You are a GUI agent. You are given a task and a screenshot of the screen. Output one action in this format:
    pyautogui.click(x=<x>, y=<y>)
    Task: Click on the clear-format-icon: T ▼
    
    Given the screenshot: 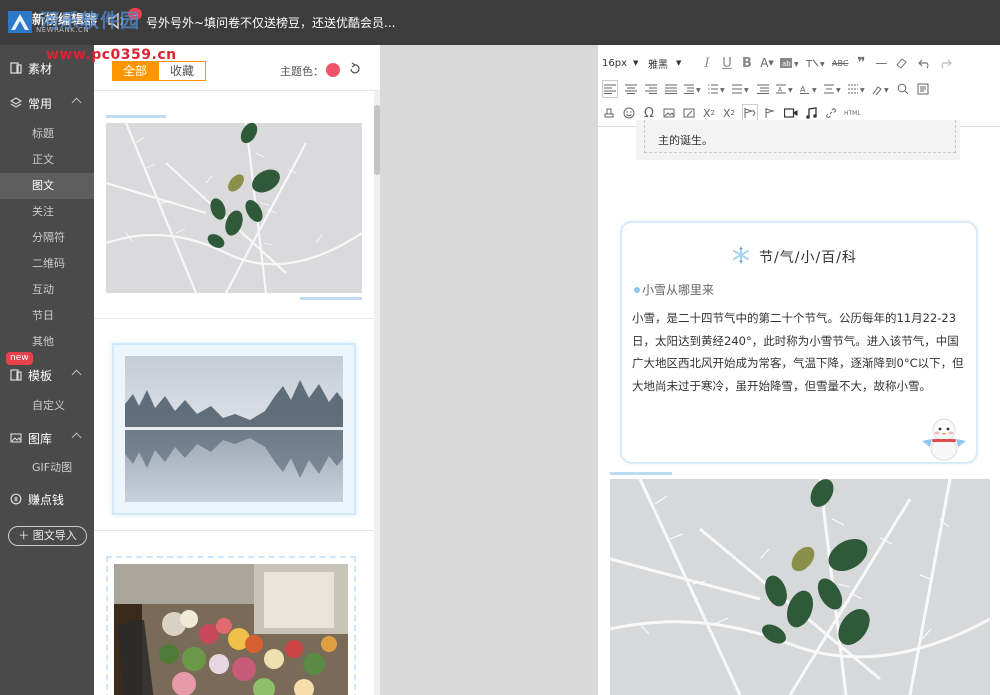 What is the action you would take?
    pyautogui.click(x=816, y=63)
    